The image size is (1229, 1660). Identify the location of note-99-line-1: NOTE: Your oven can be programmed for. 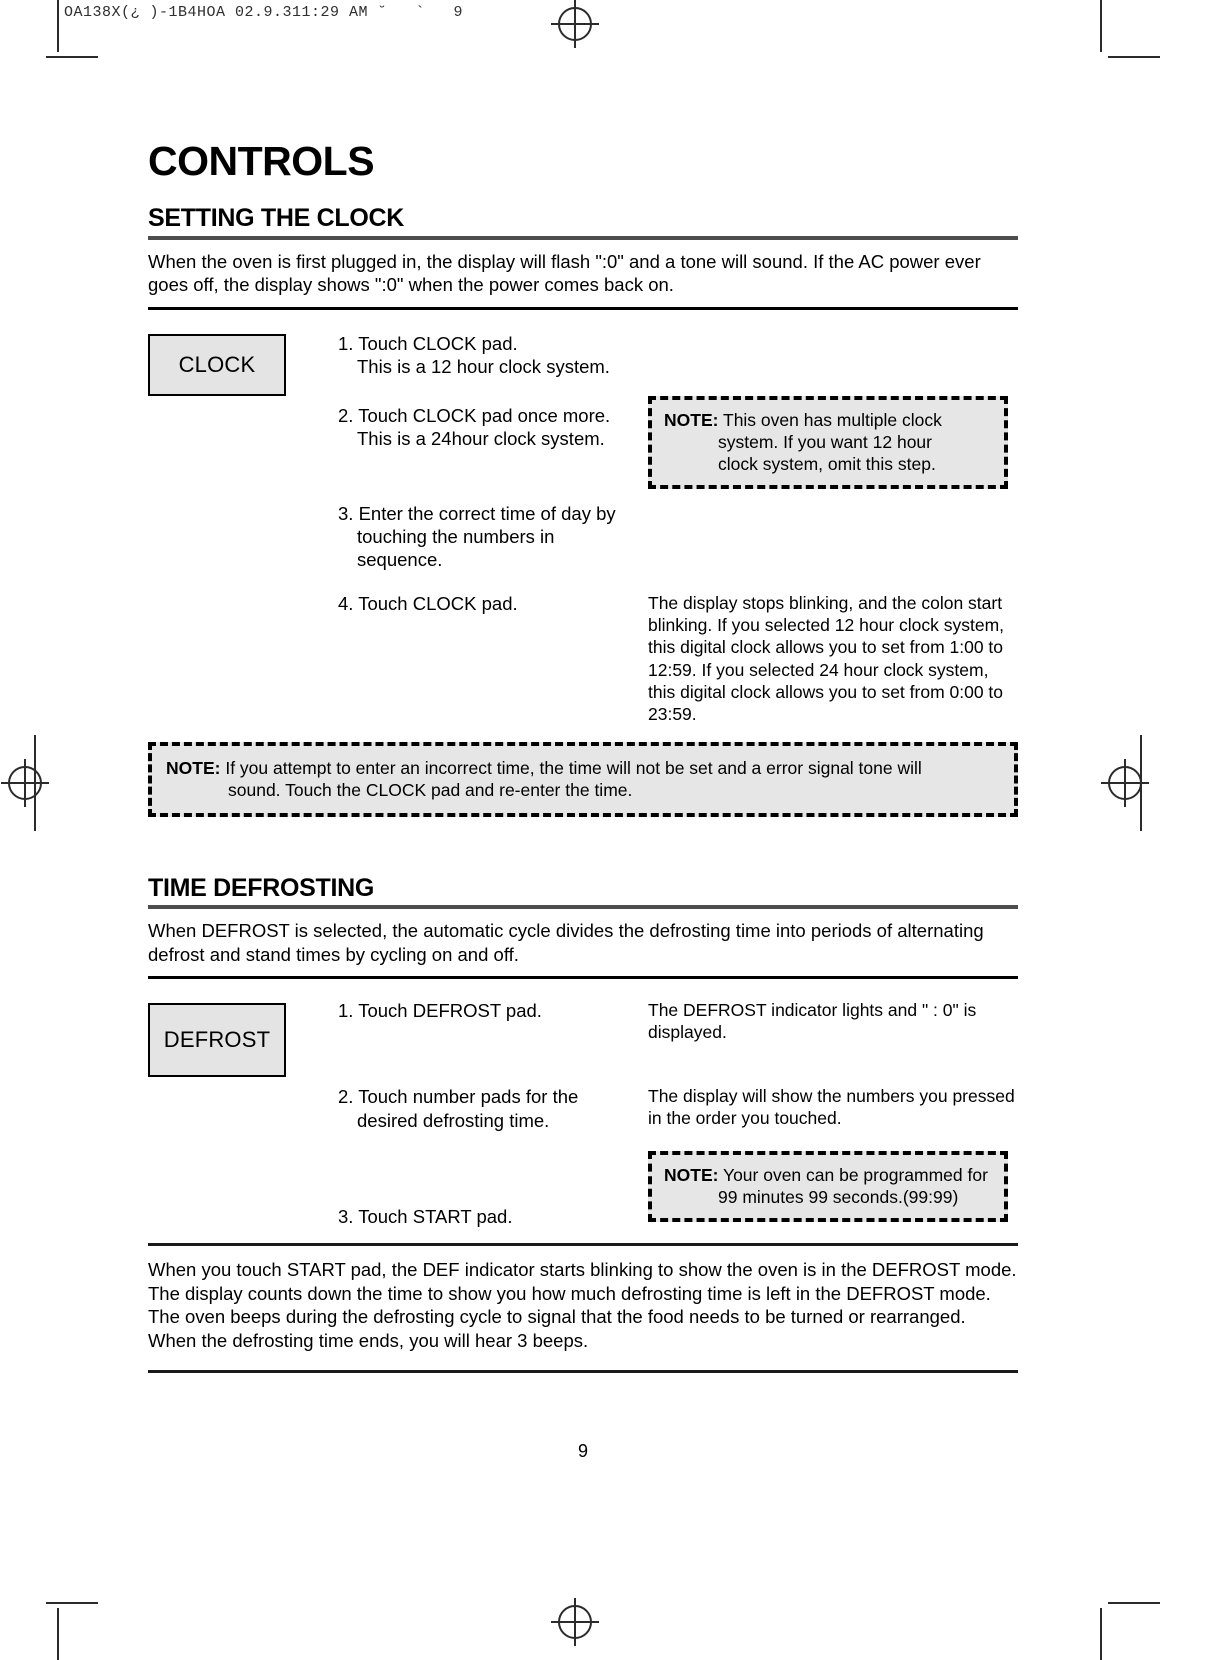
(828, 1175).